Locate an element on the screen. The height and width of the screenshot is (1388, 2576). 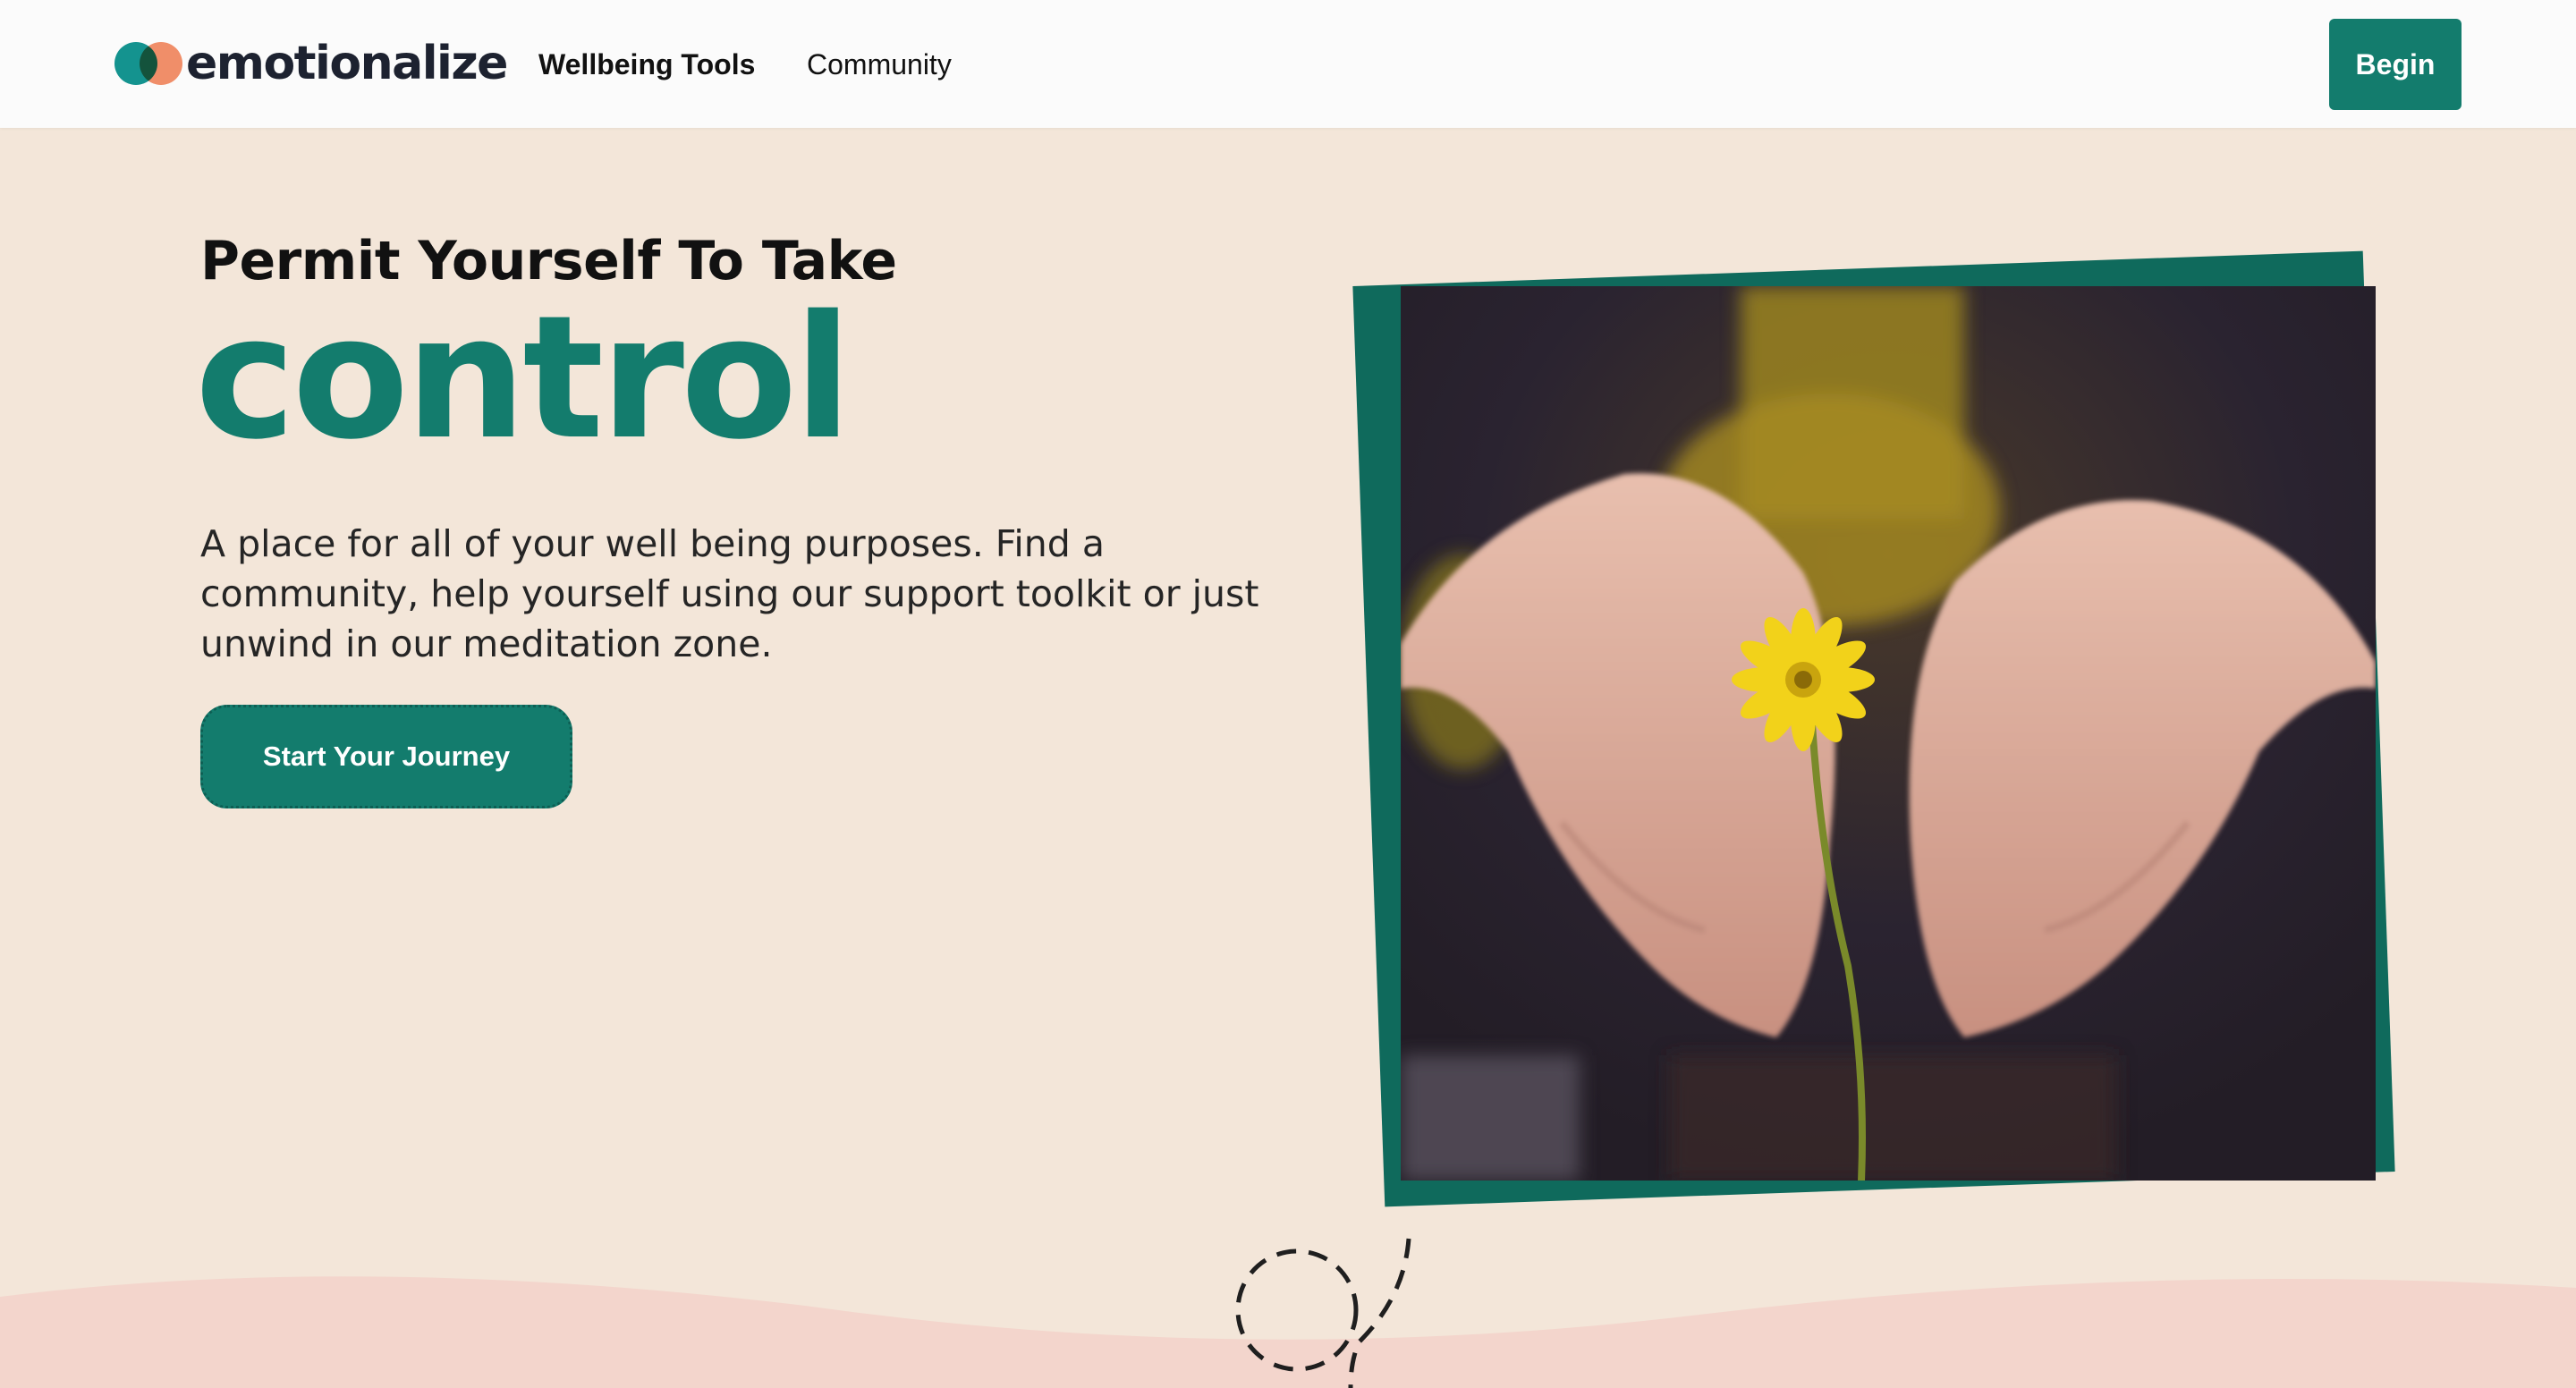
dashed-loop-doodle-icon is located at coordinates (1323, 1313).